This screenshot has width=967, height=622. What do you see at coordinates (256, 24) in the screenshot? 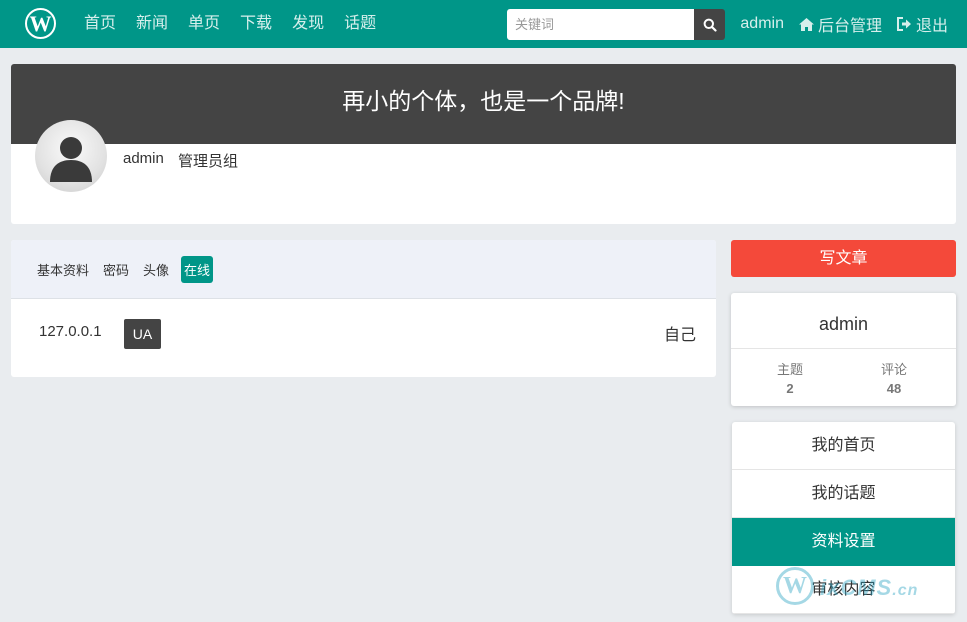
I see `nav-link-download: 下载` at bounding box center [256, 24].